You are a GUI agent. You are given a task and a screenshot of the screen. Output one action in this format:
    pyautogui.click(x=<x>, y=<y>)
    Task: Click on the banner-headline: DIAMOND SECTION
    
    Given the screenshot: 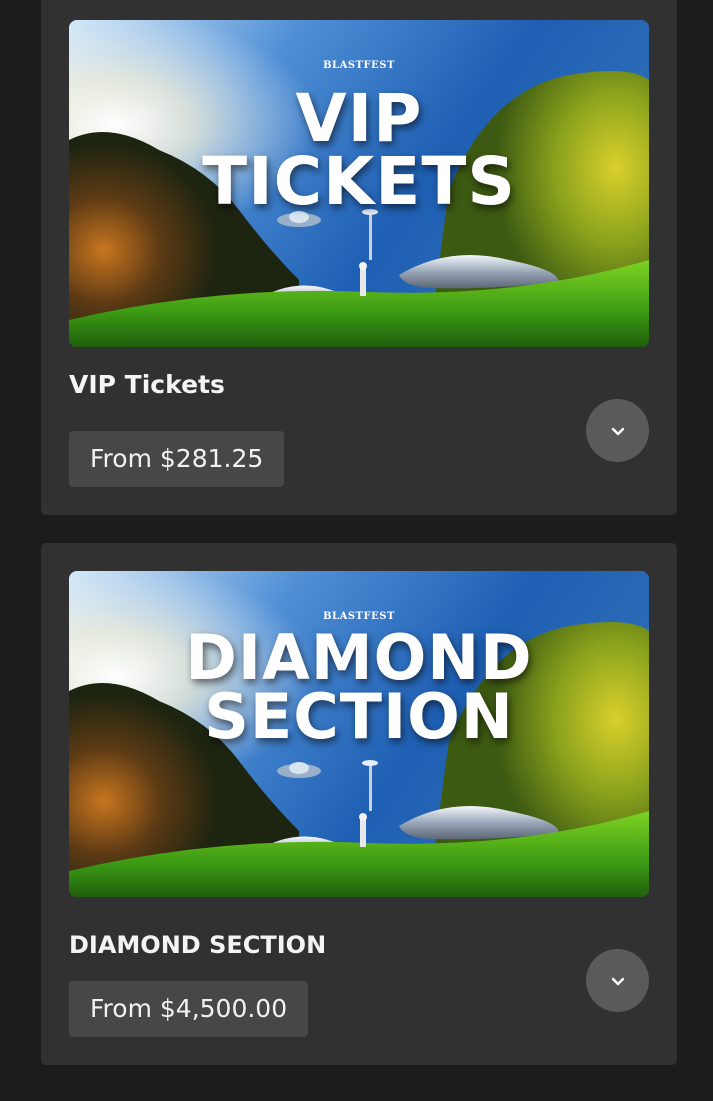 What is the action you would take?
    pyautogui.click(x=359, y=690)
    